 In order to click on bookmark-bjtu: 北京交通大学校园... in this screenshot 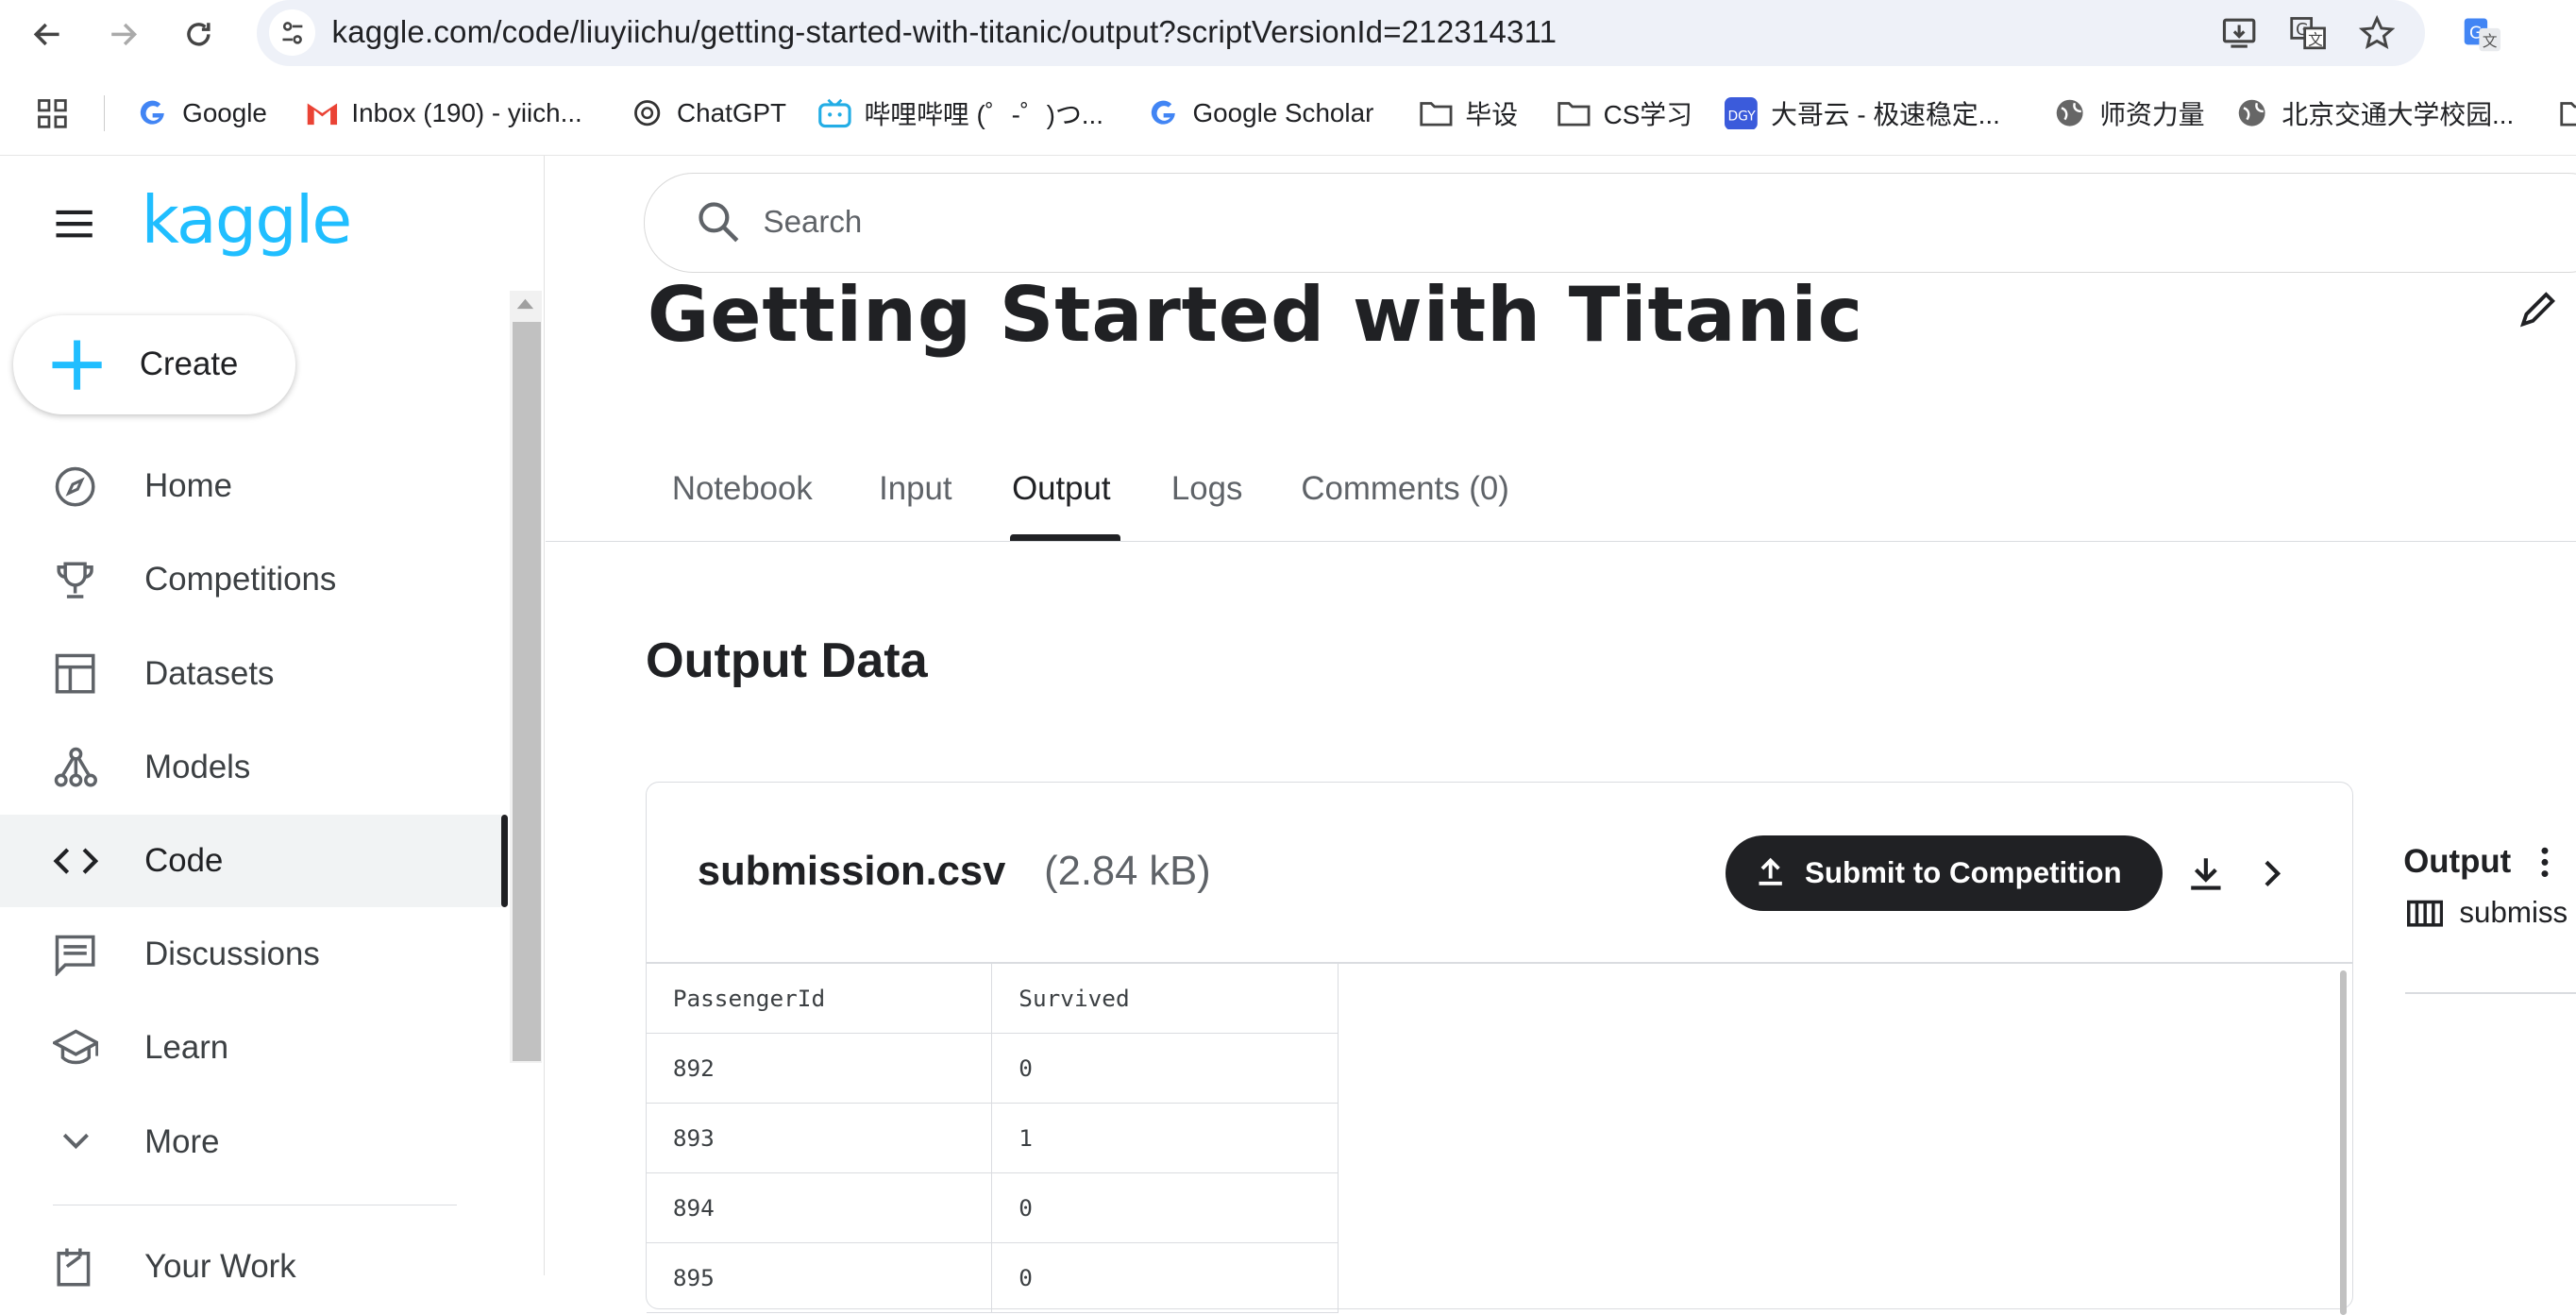, I will do `click(2375, 113)`.